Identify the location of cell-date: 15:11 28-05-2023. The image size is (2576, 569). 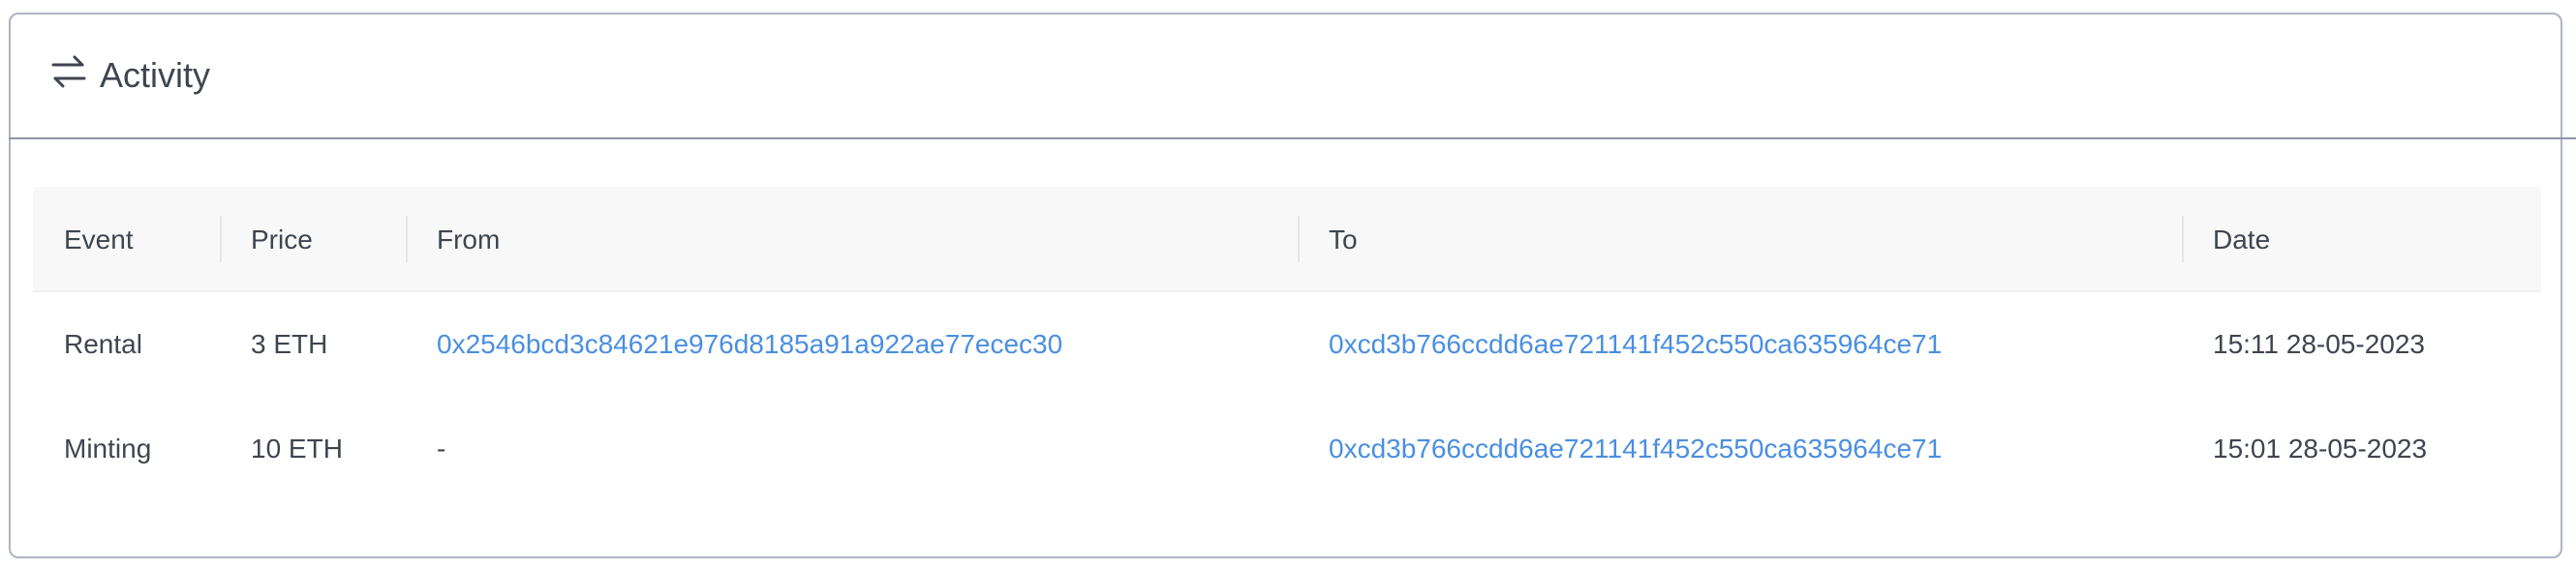
(2319, 344).